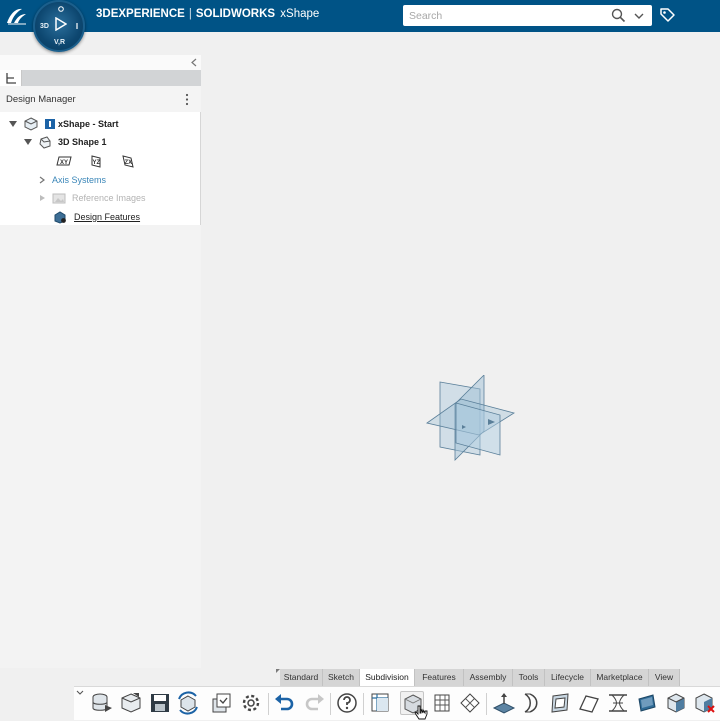 The height and width of the screenshot is (721, 720). Describe the element at coordinates (618, 15) in the screenshot. I see `search-icon` at that location.